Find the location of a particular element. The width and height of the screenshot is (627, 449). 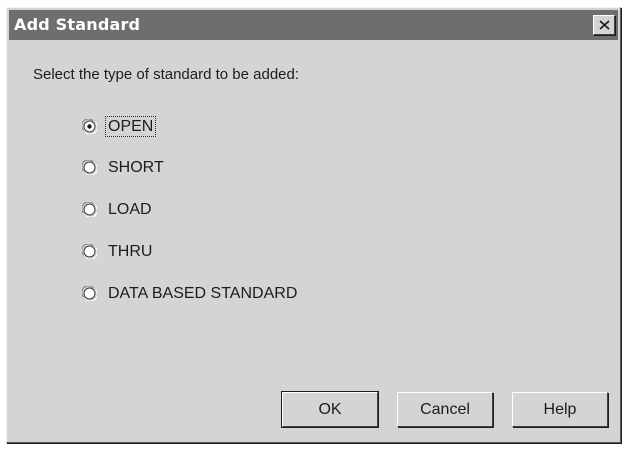

radio-label-open: OPEN is located at coordinates (130, 126).